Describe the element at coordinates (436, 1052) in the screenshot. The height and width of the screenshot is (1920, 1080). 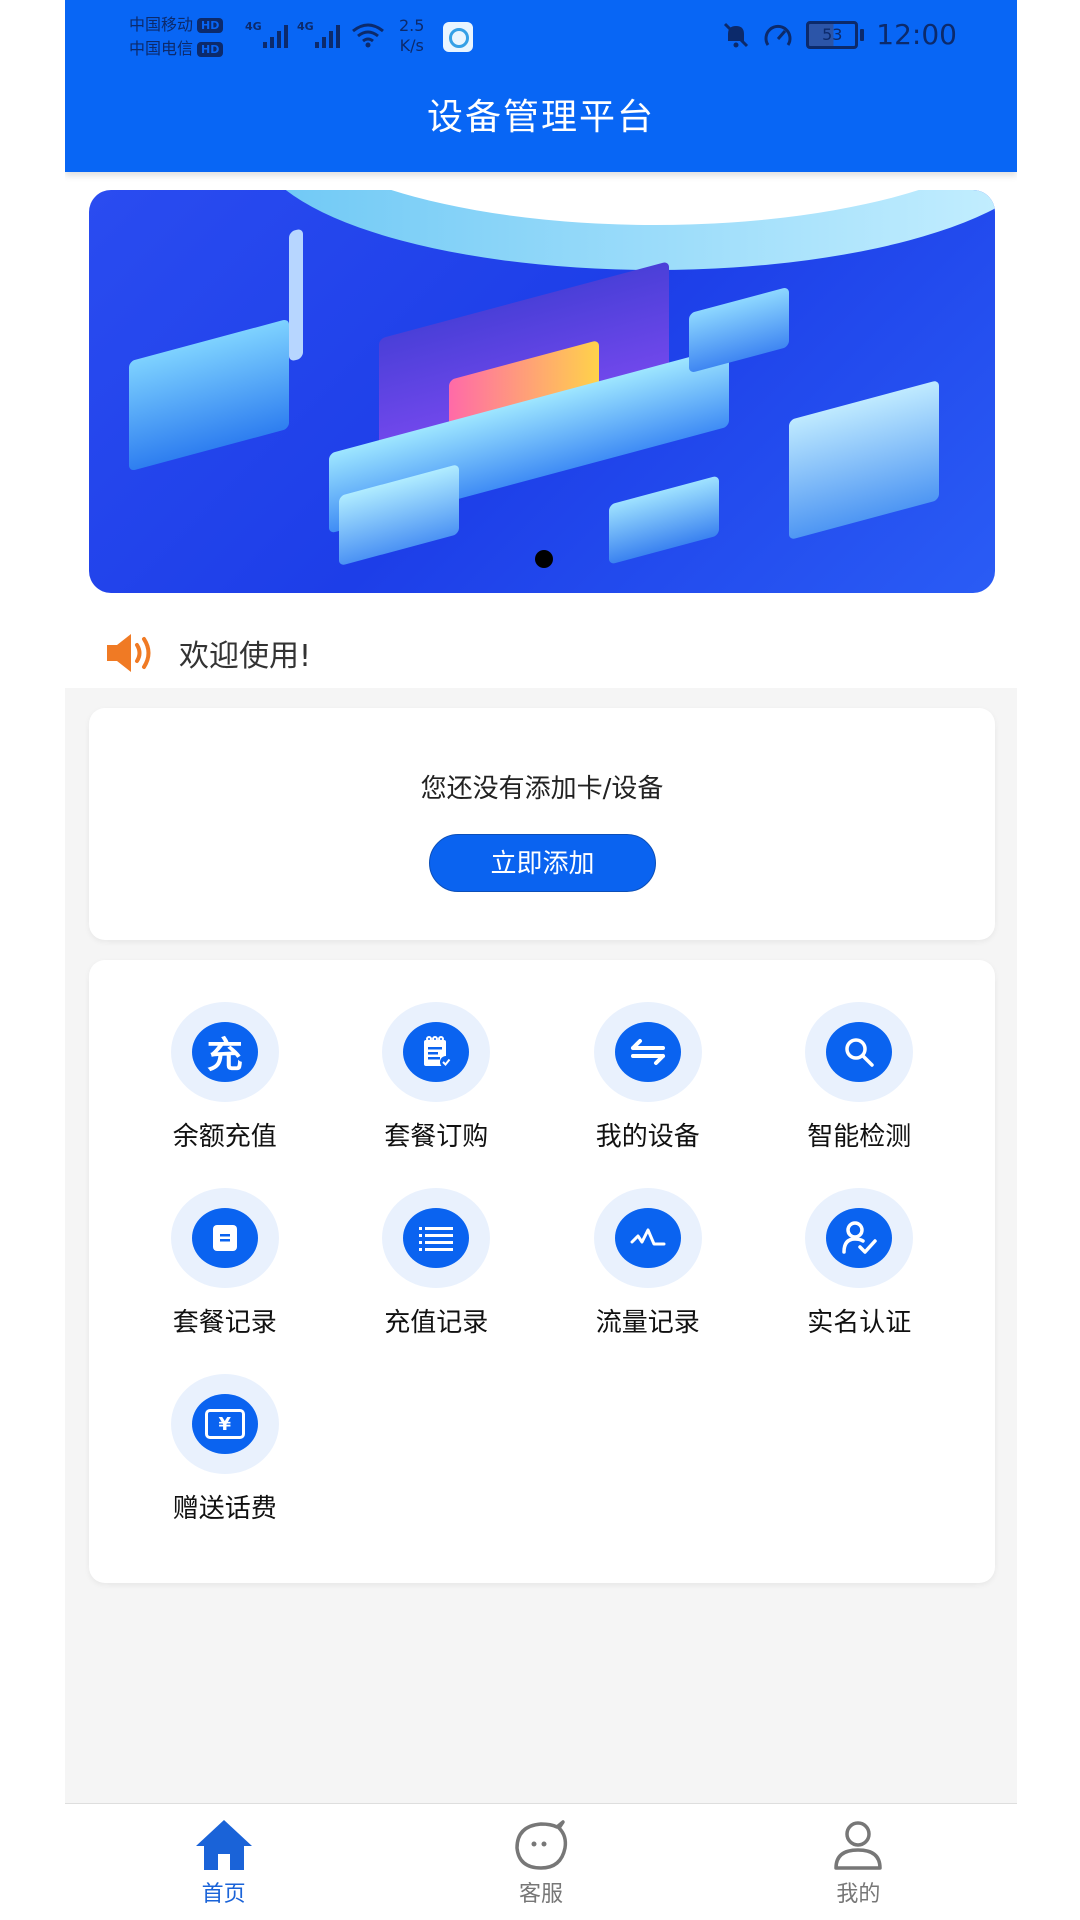
I see `package-order-icon` at that location.